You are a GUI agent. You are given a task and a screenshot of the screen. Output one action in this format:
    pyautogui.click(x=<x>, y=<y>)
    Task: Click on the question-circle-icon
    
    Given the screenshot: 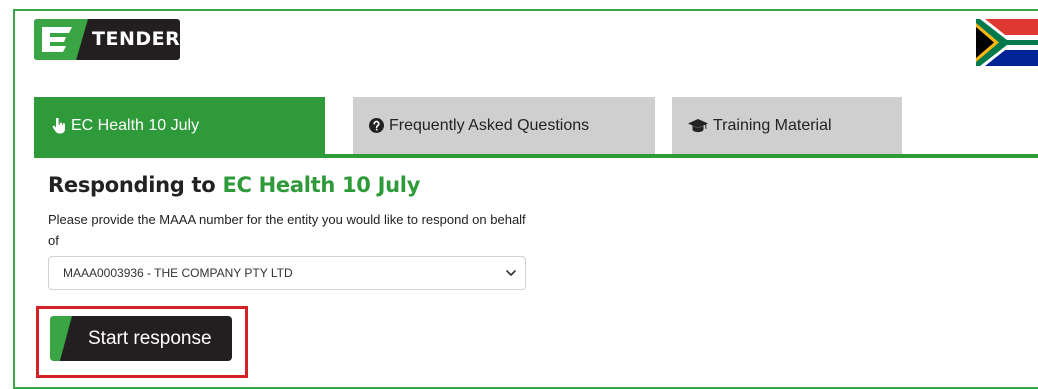 What is the action you would take?
    pyautogui.click(x=376, y=125)
    